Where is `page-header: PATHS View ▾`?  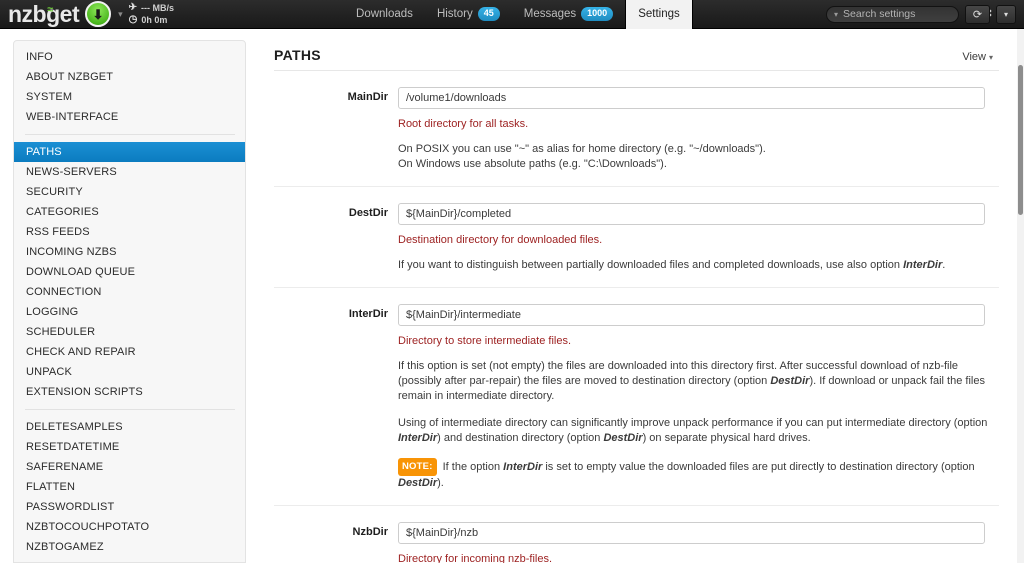 page-header: PATHS View ▾ is located at coordinates (636, 50).